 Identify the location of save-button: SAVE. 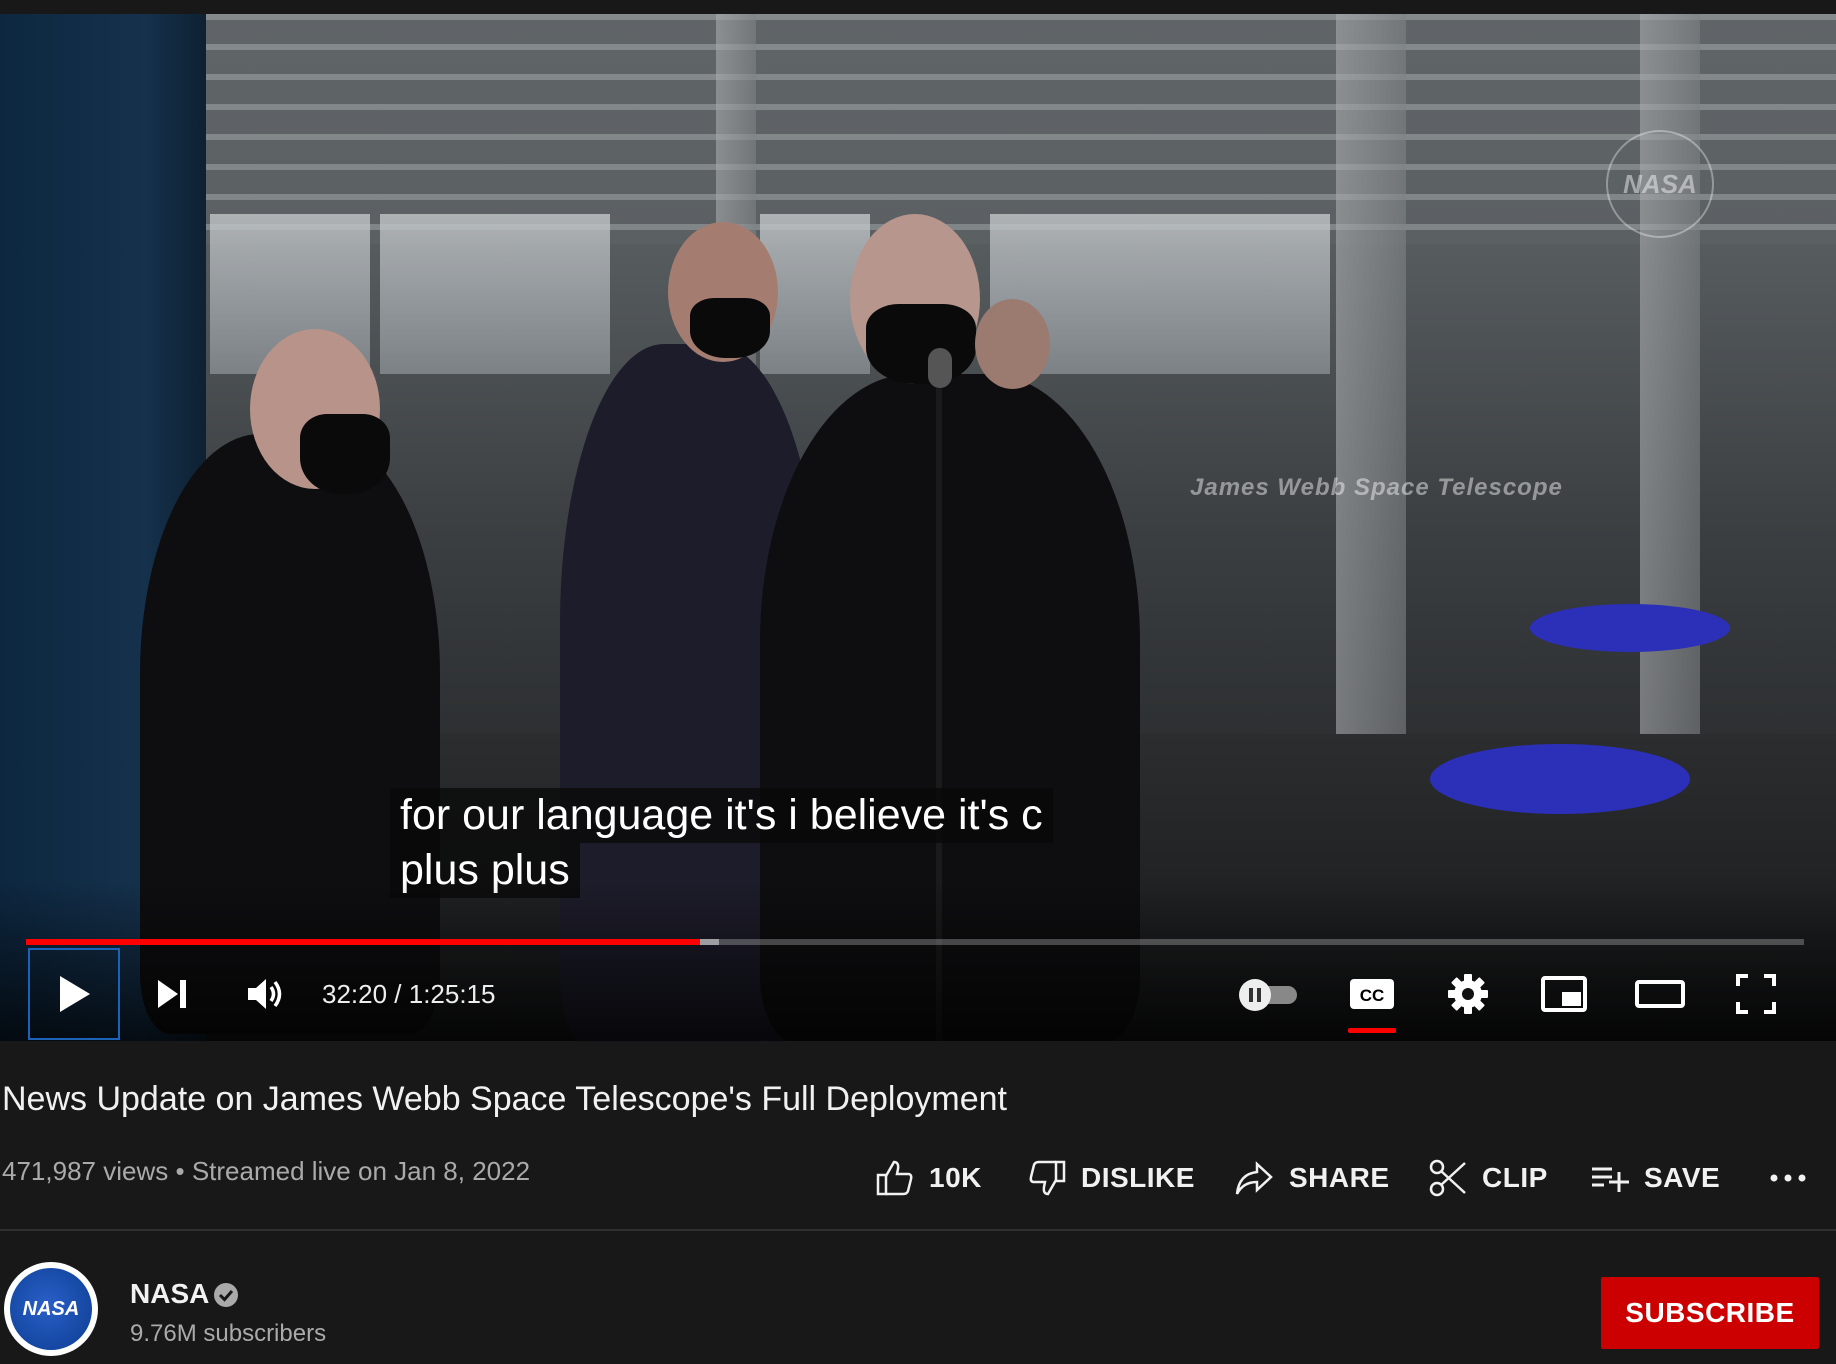
(1655, 1178).